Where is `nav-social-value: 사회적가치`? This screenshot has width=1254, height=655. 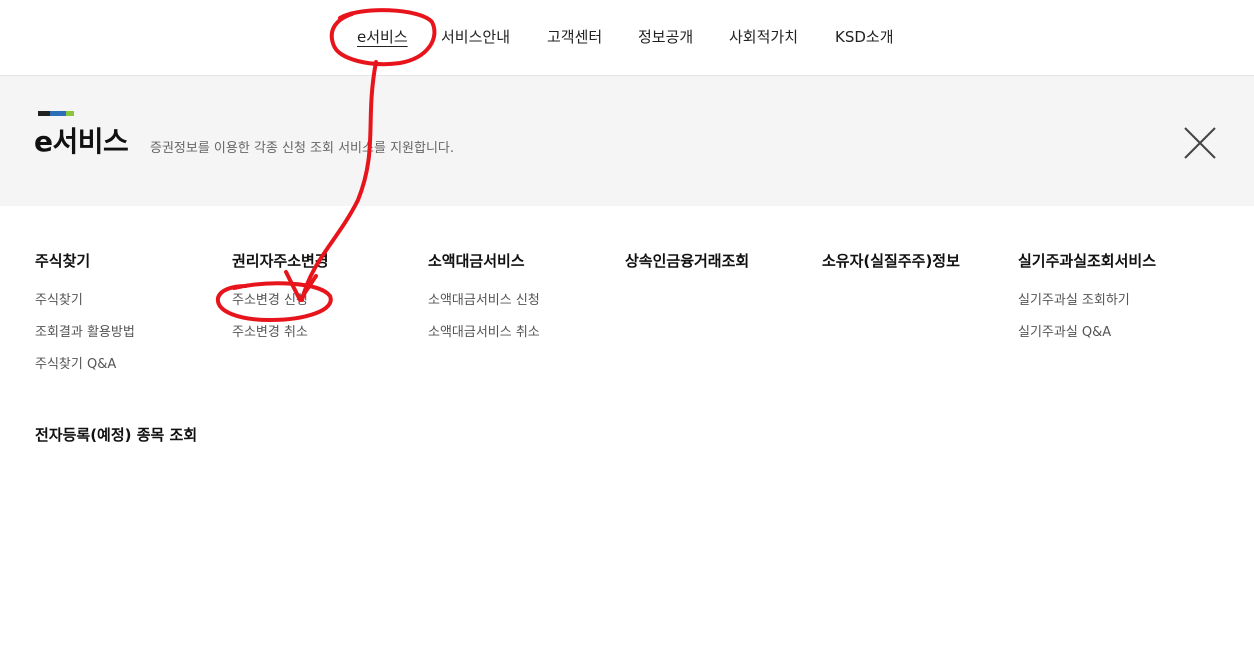
nav-social-value: 사회적가치 is located at coordinates (763, 36).